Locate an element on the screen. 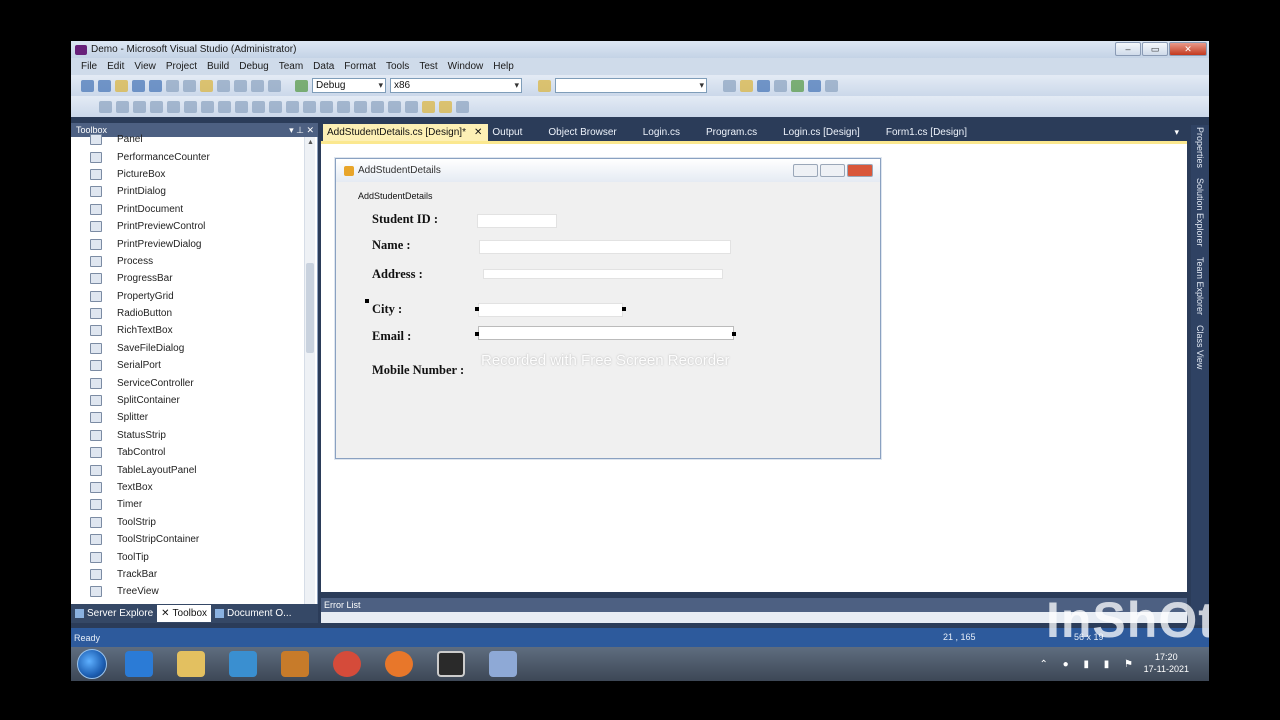 Image resolution: width=1280 pixels, height=720 pixels. cut-icon is located at coordinates (172, 85).